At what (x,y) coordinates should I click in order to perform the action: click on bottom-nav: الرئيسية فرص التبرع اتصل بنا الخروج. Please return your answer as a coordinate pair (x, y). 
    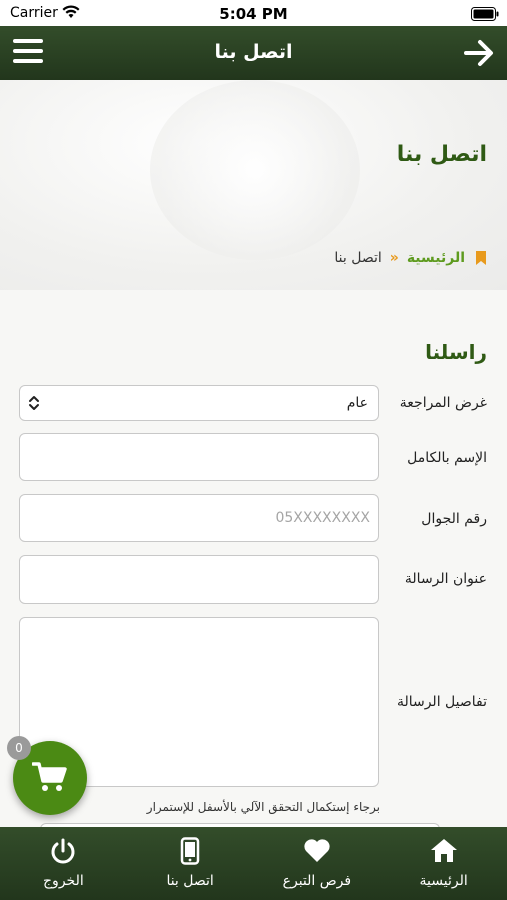
    Looking at the image, I should click on (253, 863).